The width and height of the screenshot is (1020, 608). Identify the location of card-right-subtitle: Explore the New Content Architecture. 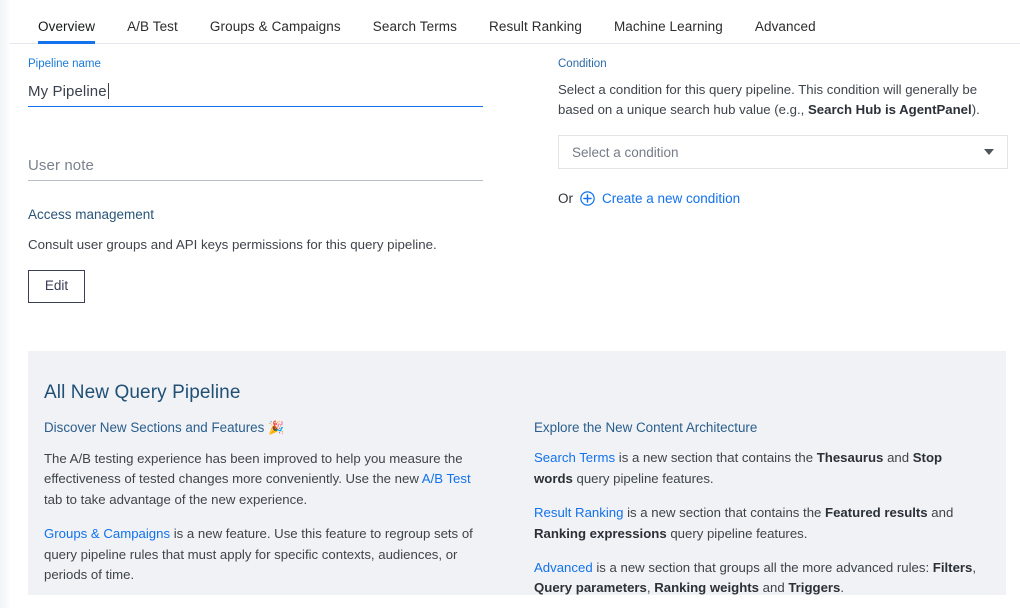
(646, 427).